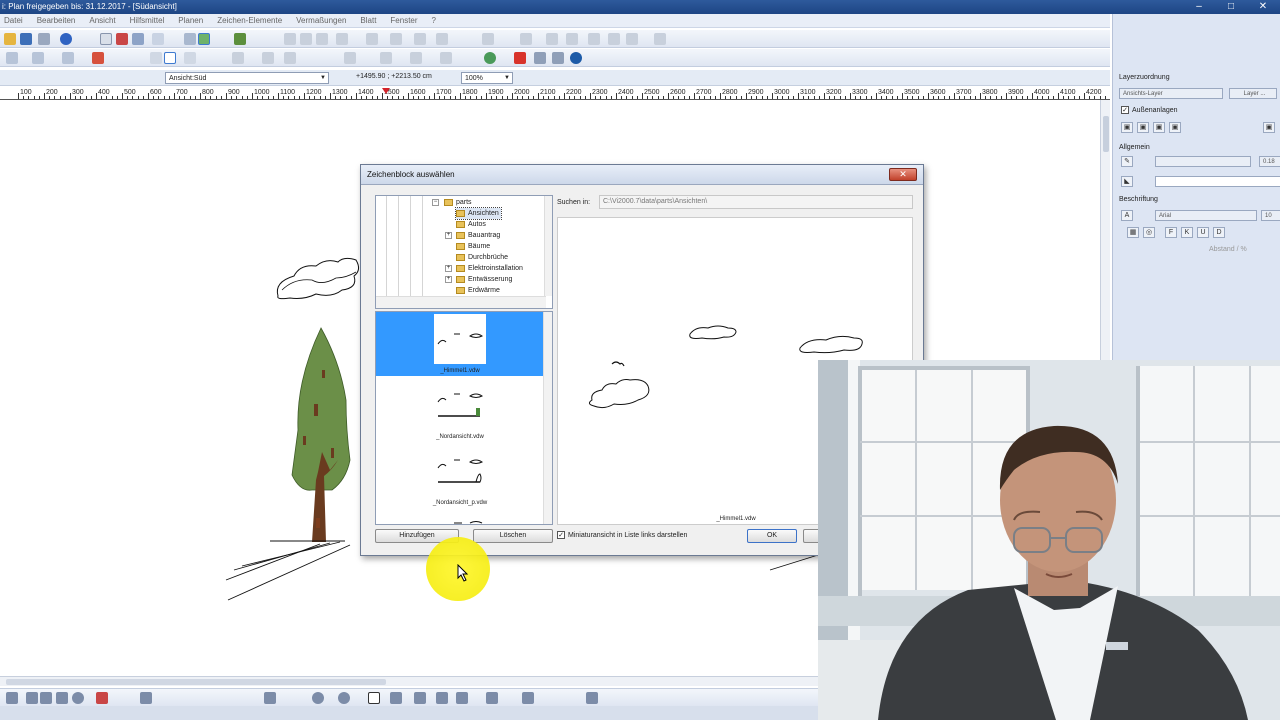 The width and height of the screenshot is (1280, 720). I want to click on collapse-icon: −, so click(435, 202).